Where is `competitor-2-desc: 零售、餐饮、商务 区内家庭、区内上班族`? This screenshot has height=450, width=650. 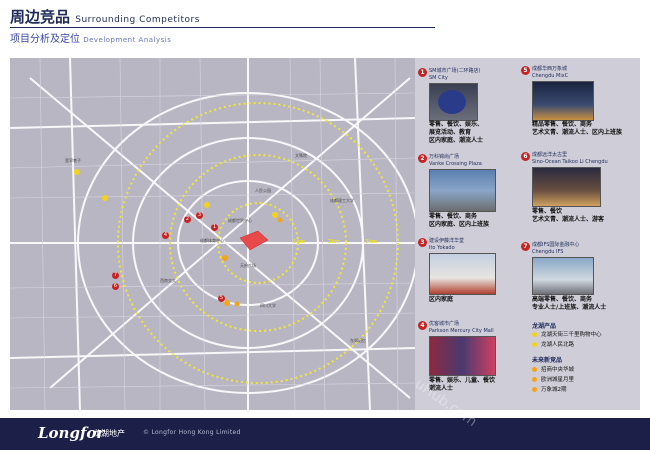
competitor-2-desc: 零售、餐饮、商务 区内家庭、区内上班族 is located at coordinates (459, 220).